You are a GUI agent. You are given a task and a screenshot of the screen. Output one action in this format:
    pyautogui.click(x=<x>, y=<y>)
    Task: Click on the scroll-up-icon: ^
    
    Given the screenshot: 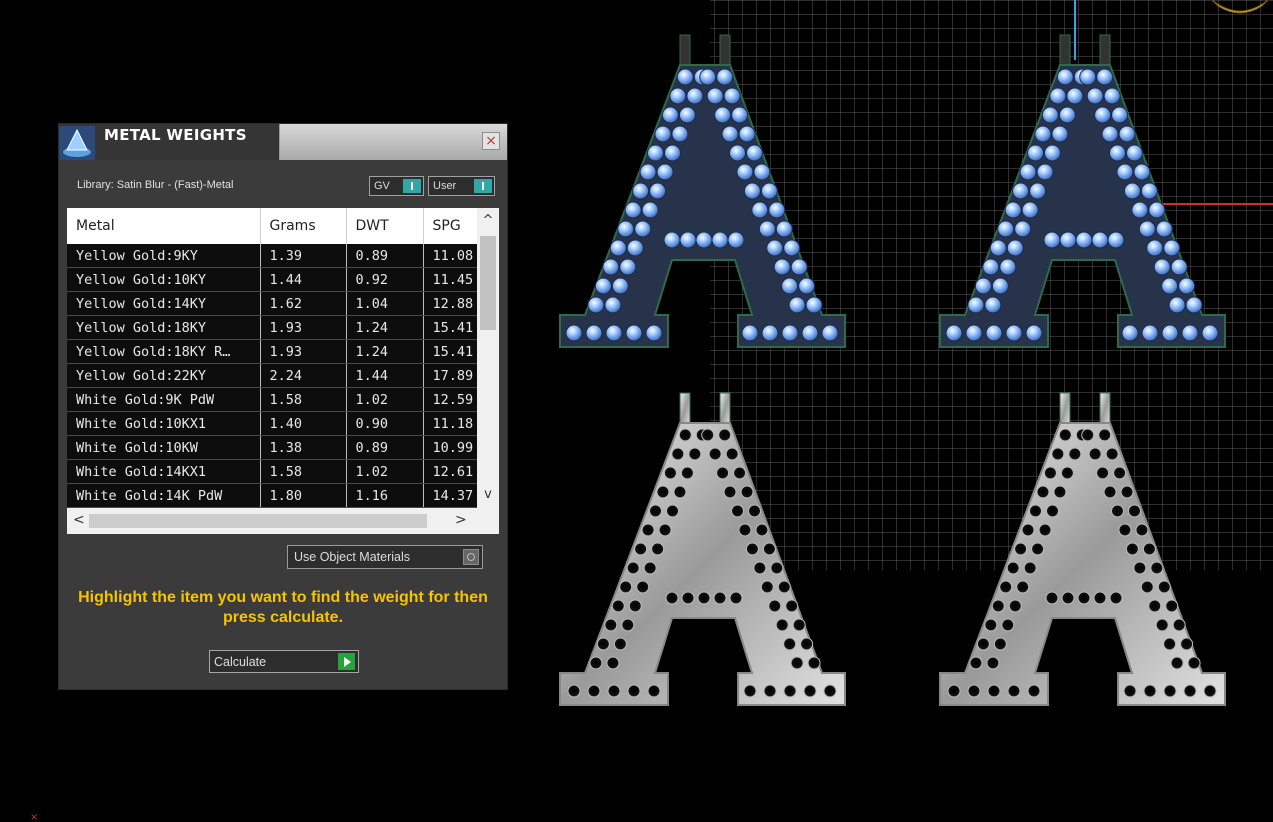 What is the action you would take?
    pyautogui.click(x=488, y=221)
    